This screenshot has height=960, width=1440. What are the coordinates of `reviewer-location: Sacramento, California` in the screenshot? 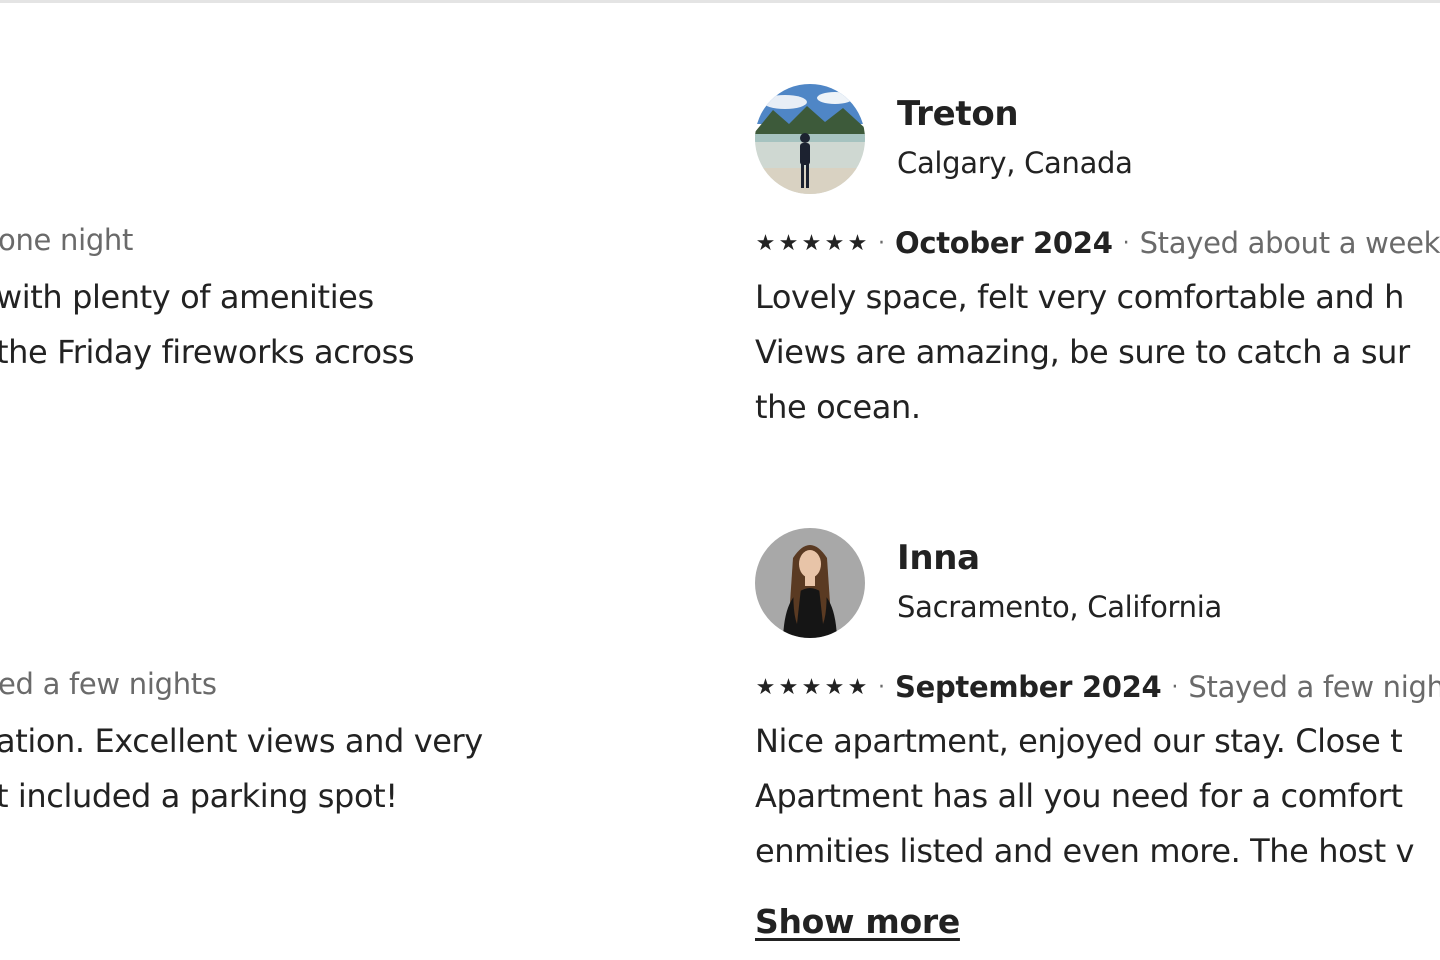 It's located at (1059, 607).